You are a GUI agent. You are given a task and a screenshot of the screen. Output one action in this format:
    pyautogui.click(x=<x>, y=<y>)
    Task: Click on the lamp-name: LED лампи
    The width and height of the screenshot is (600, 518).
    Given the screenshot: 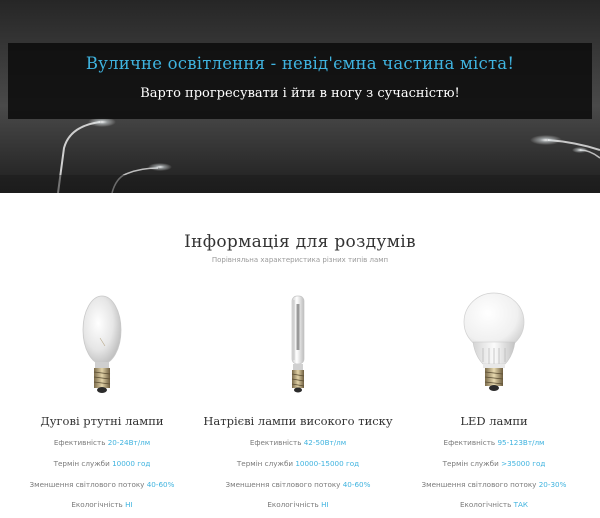 What is the action you would take?
    pyautogui.click(x=494, y=421)
    